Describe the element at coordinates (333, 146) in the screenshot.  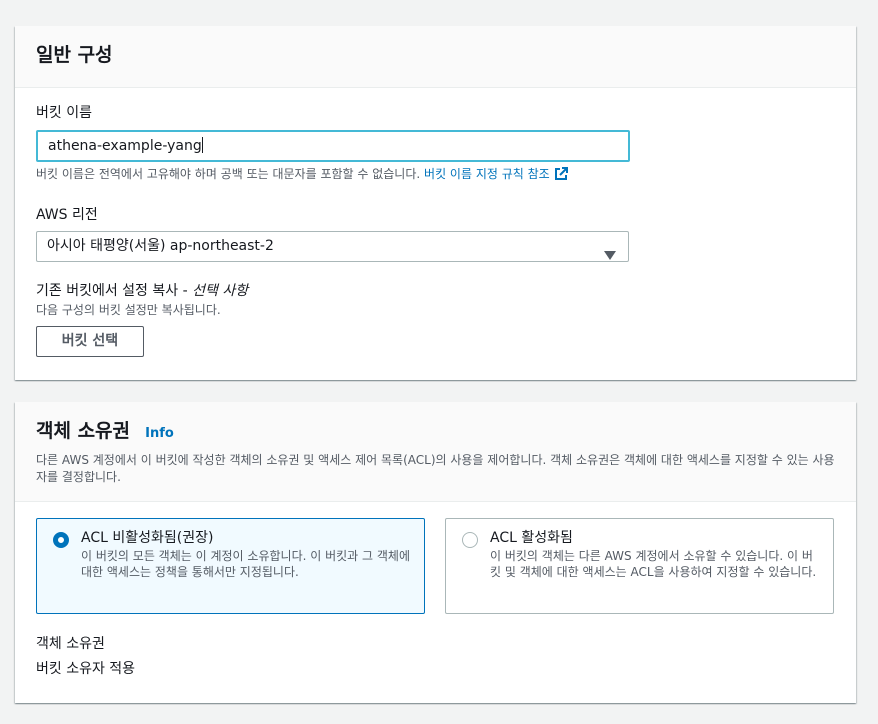
I see `bucket-name-input: athena-example-yang` at that location.